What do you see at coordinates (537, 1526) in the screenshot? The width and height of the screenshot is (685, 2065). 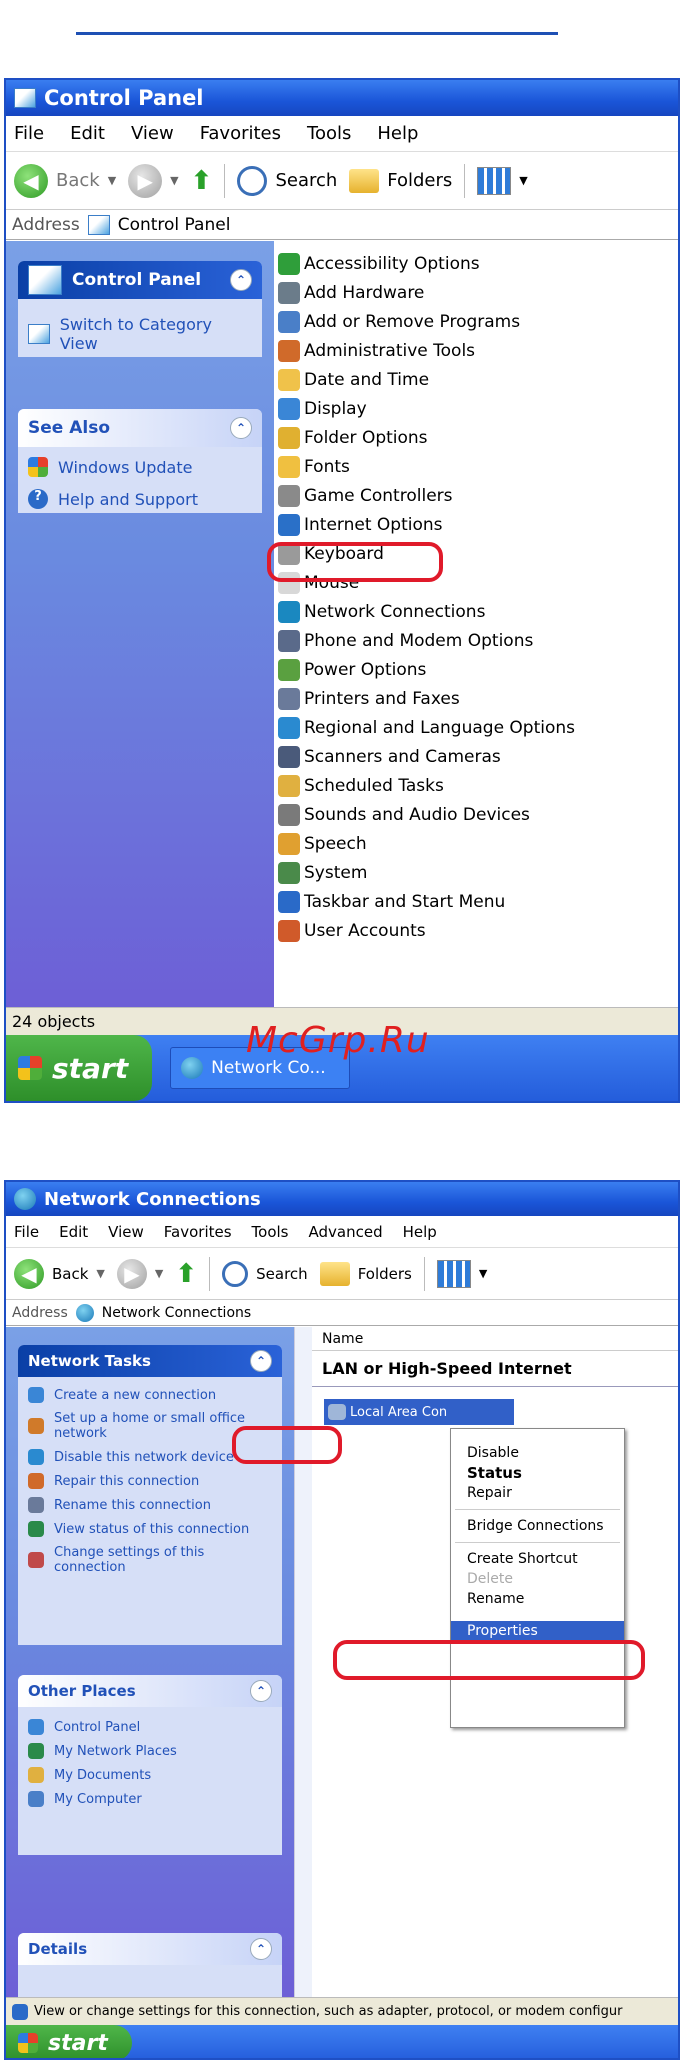 I see `menu-bridge-connections: Bridge Connections` at bounding box center [537, 1526].